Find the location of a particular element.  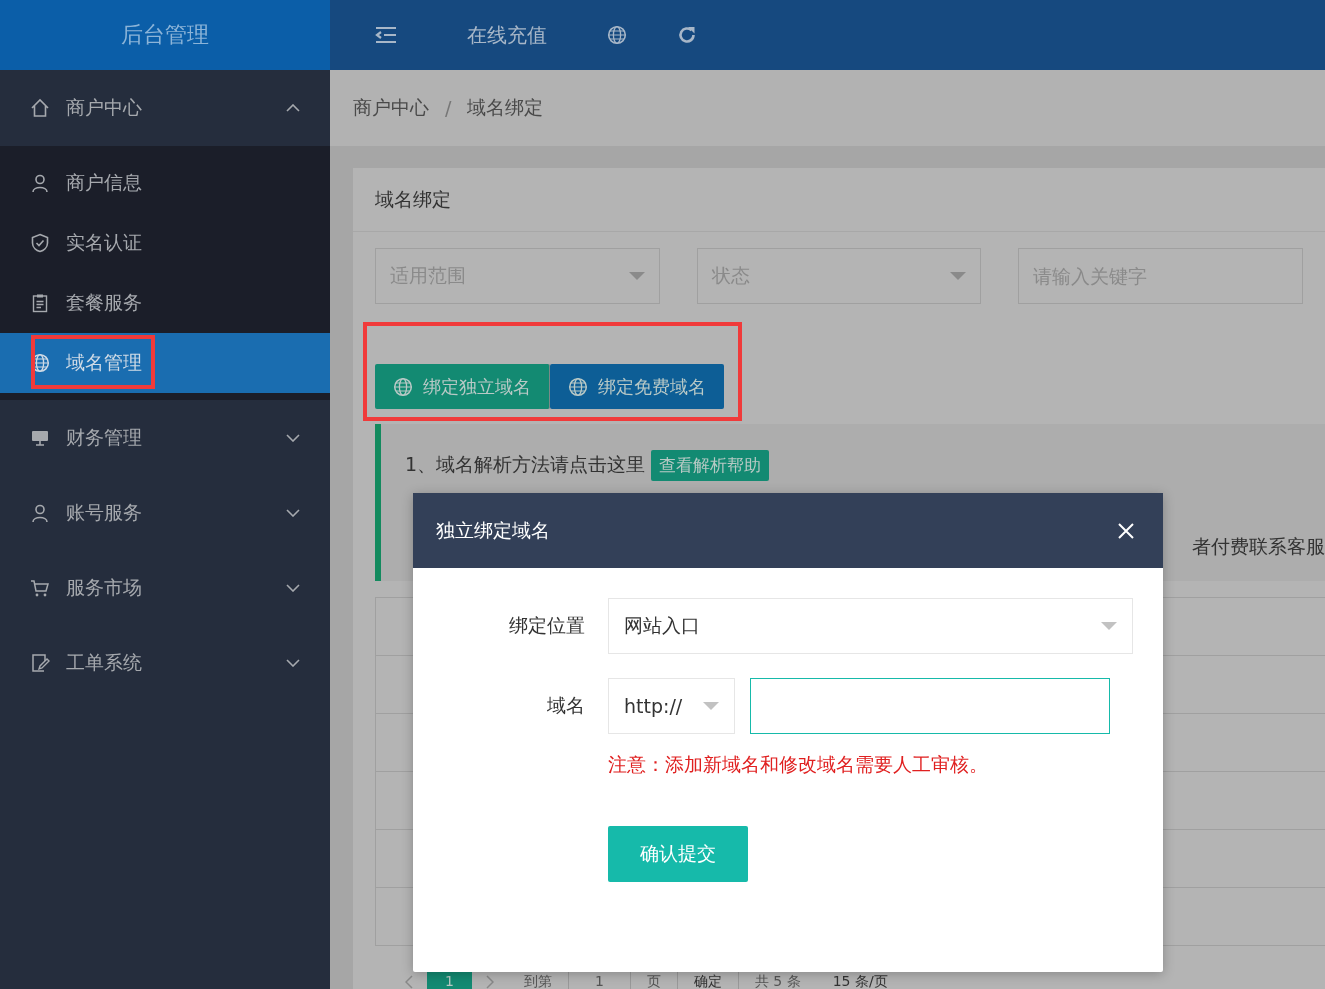

menu-item: 套餐服务 is located at coordinates (165, 303).